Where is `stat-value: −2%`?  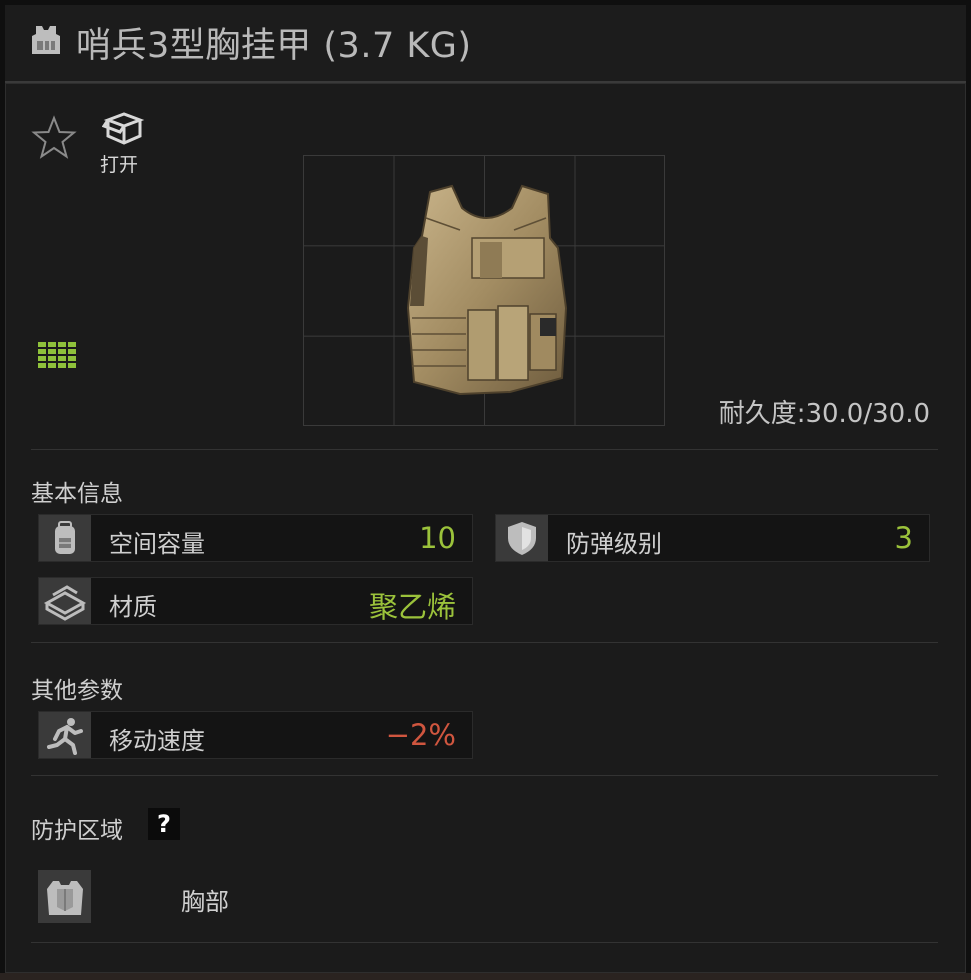
stat-value: −2% is located at coordinates (420, 735).